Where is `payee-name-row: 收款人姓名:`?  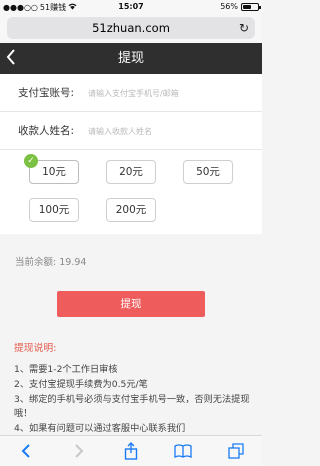 payee-name-row: 收款人姓名: is located at coordinates (131, 131).